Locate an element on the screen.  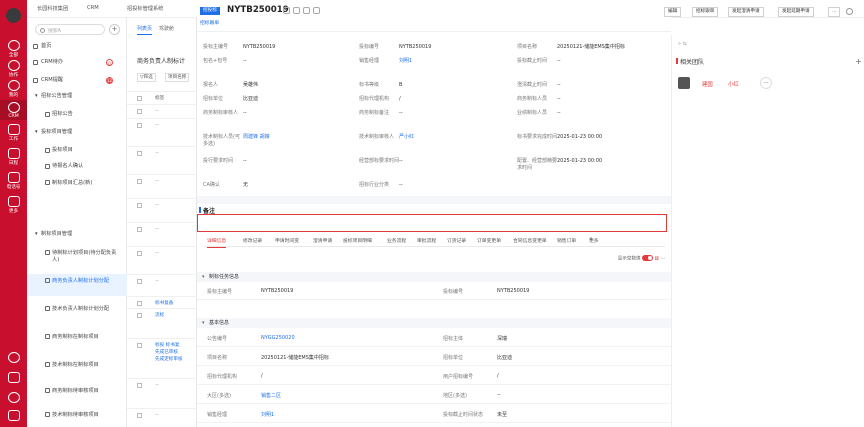
more-members-button: — is located at coordinates (766, 83).